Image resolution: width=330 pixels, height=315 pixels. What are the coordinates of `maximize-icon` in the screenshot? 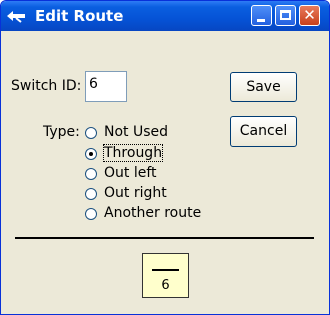 It's located at (285, 15).